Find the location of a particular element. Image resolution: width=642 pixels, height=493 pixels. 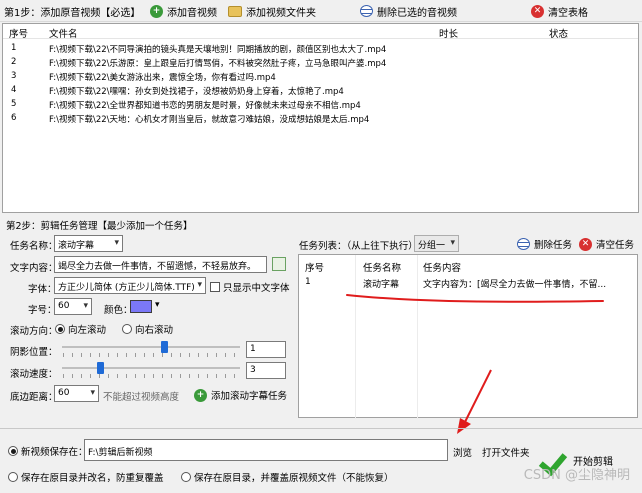

row-index: 4 is located at coordinates (14, 90).